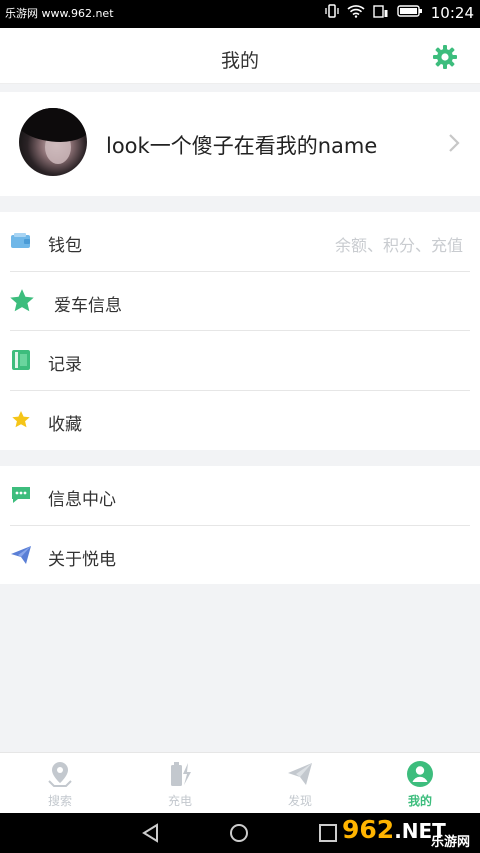 This screenshot has height=853, width=480. What do you see at coordinates (88, 305) in the screenshot?
I see `menu-label-car-info: 爱车信息` at bounding box center [88, 305].